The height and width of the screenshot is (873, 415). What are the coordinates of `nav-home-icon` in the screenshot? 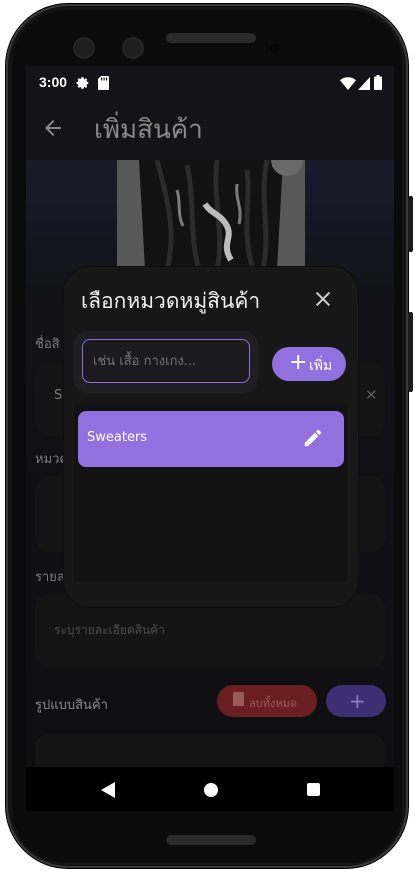 It's located at (211, 790).